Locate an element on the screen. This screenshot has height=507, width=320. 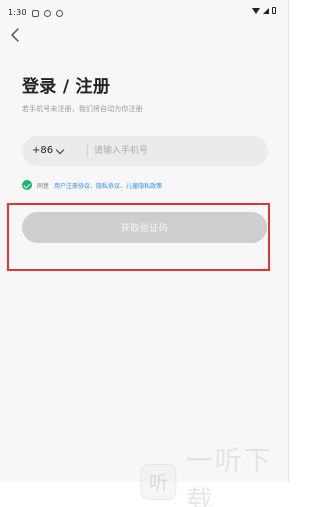
chevron-left-icon is located at coordinates (15, 35).